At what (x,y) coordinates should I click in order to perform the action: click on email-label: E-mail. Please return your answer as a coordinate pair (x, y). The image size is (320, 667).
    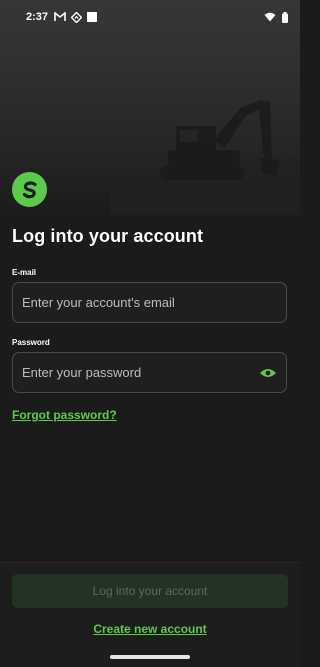
    Looking at the image, I should click on (24, 272).